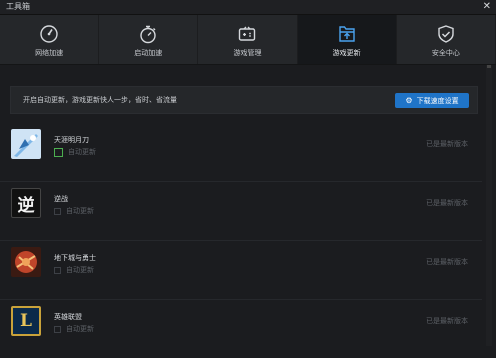  I want to click on scrollbar-thumb, so click(489, 66).